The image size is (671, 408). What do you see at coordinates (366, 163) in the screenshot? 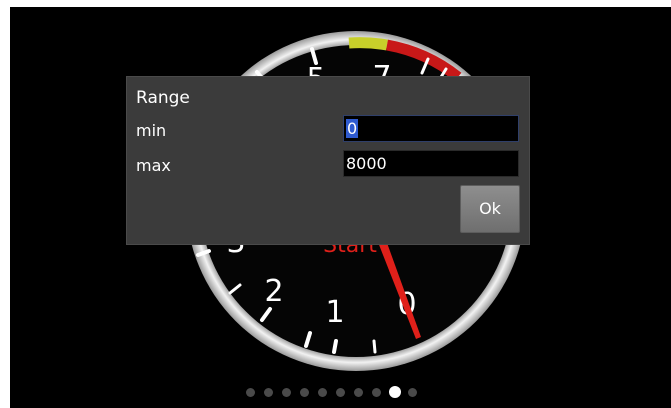
I see `max-input-value: 8000` at bounding box center [366, 163].